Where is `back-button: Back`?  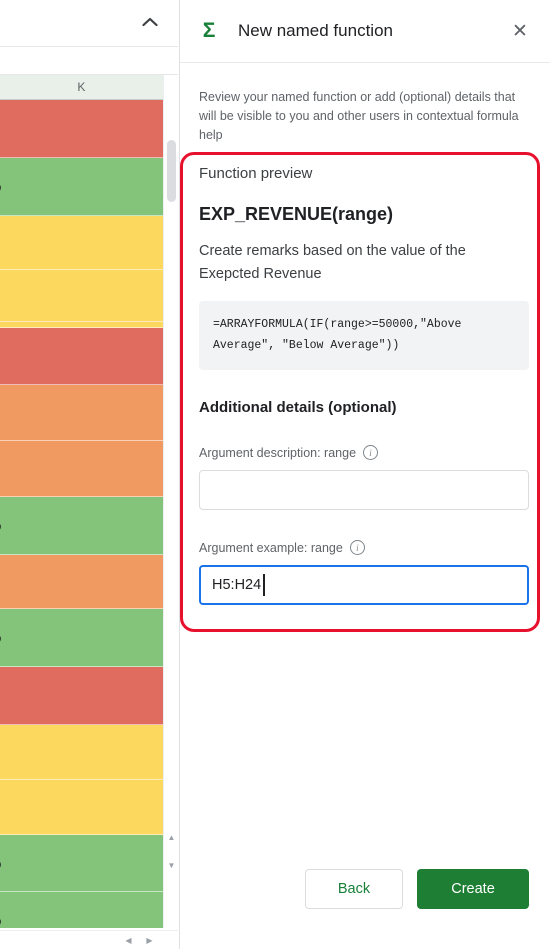 back-button: Back is located at coordinates (354, 889).